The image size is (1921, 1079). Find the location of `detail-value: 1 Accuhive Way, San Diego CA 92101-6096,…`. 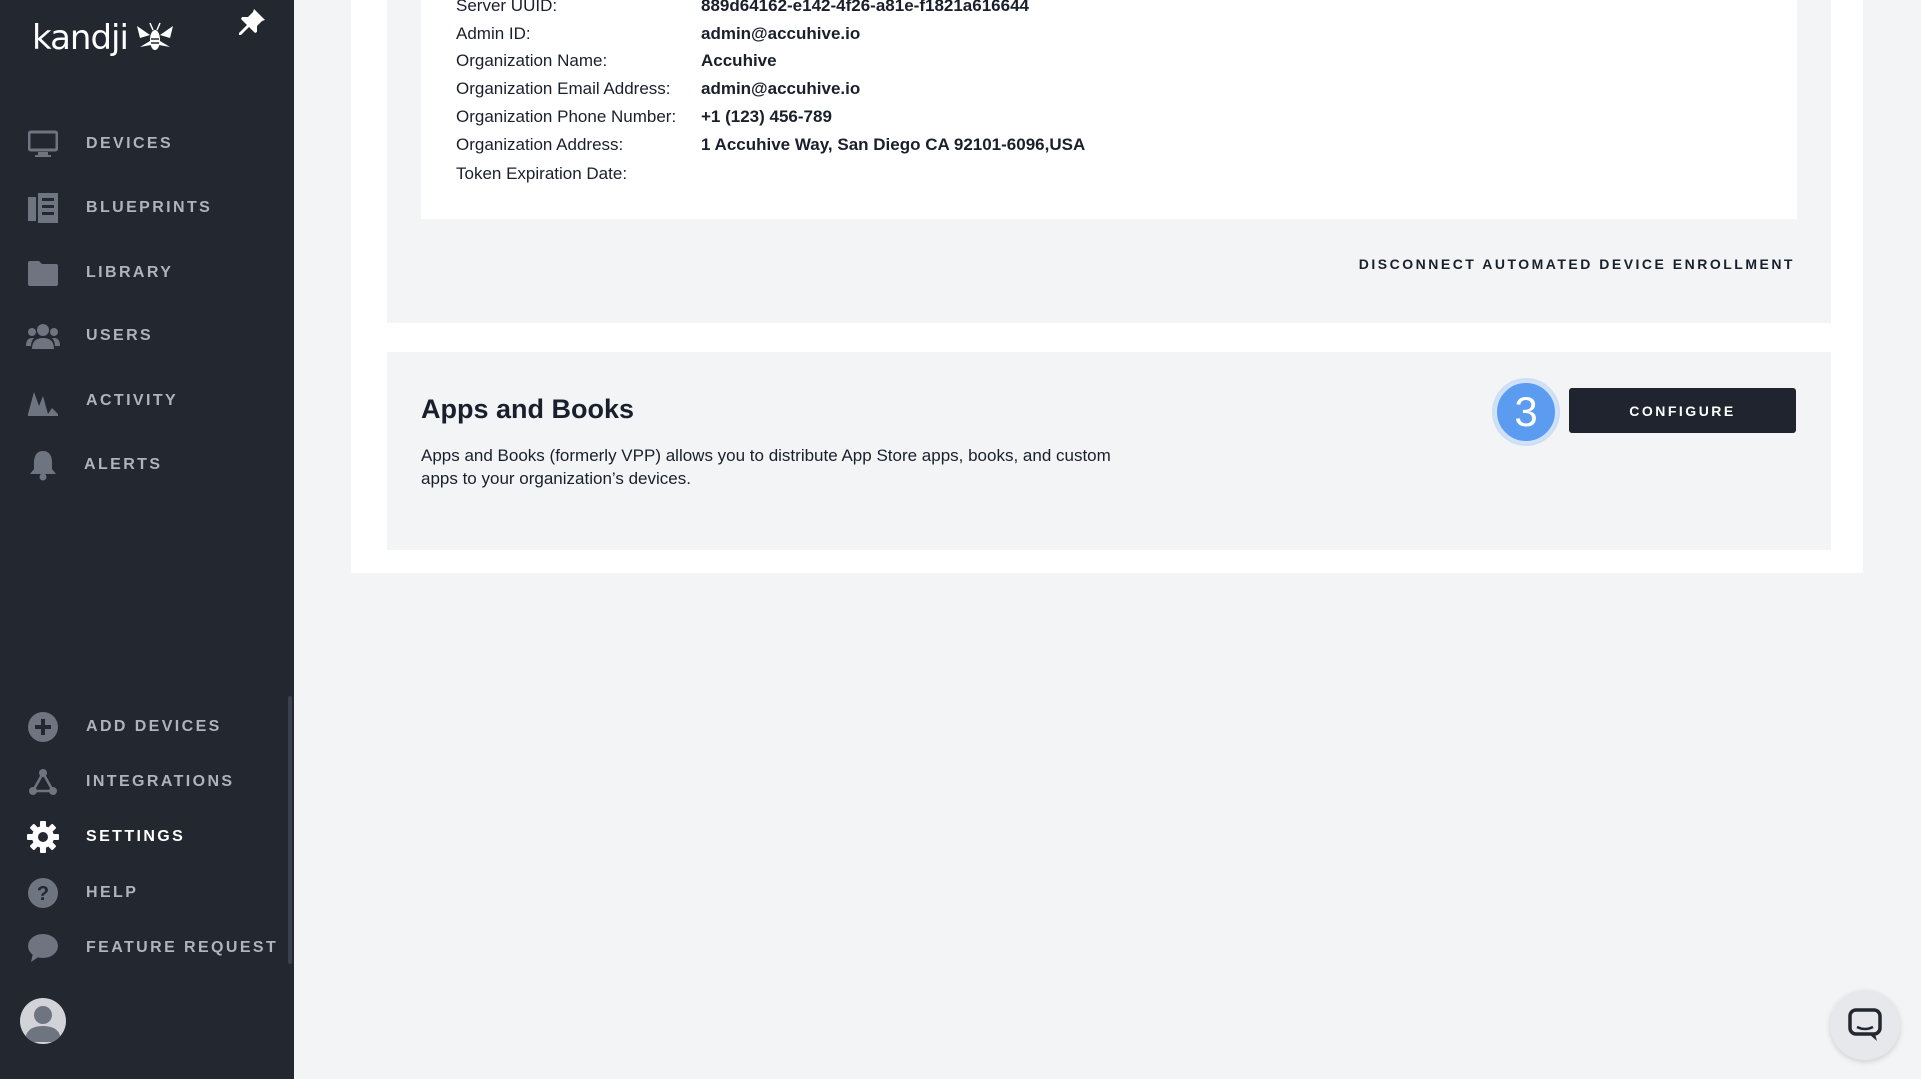

detail-value: 1 Accuhive Way, San Diego CA 92101-6096,… is located at coordinates (893, 144).